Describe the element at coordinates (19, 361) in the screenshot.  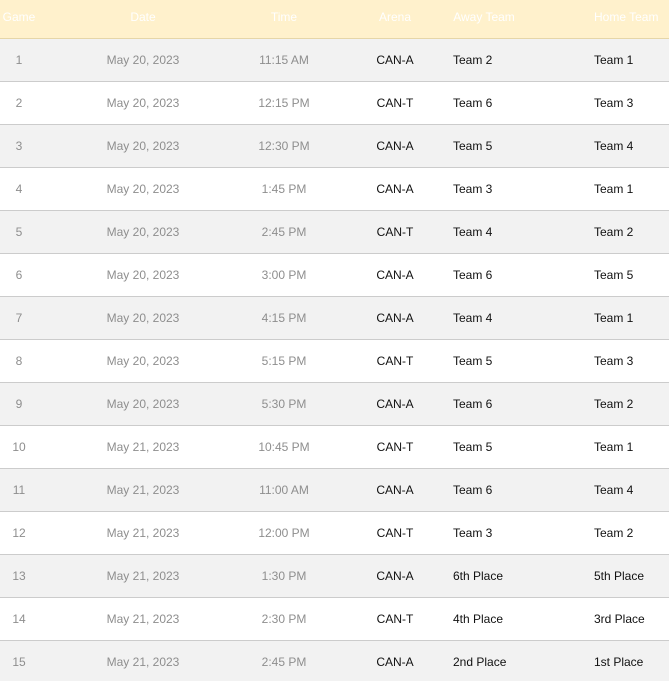
I see `game-number-cell: 8` at that location.